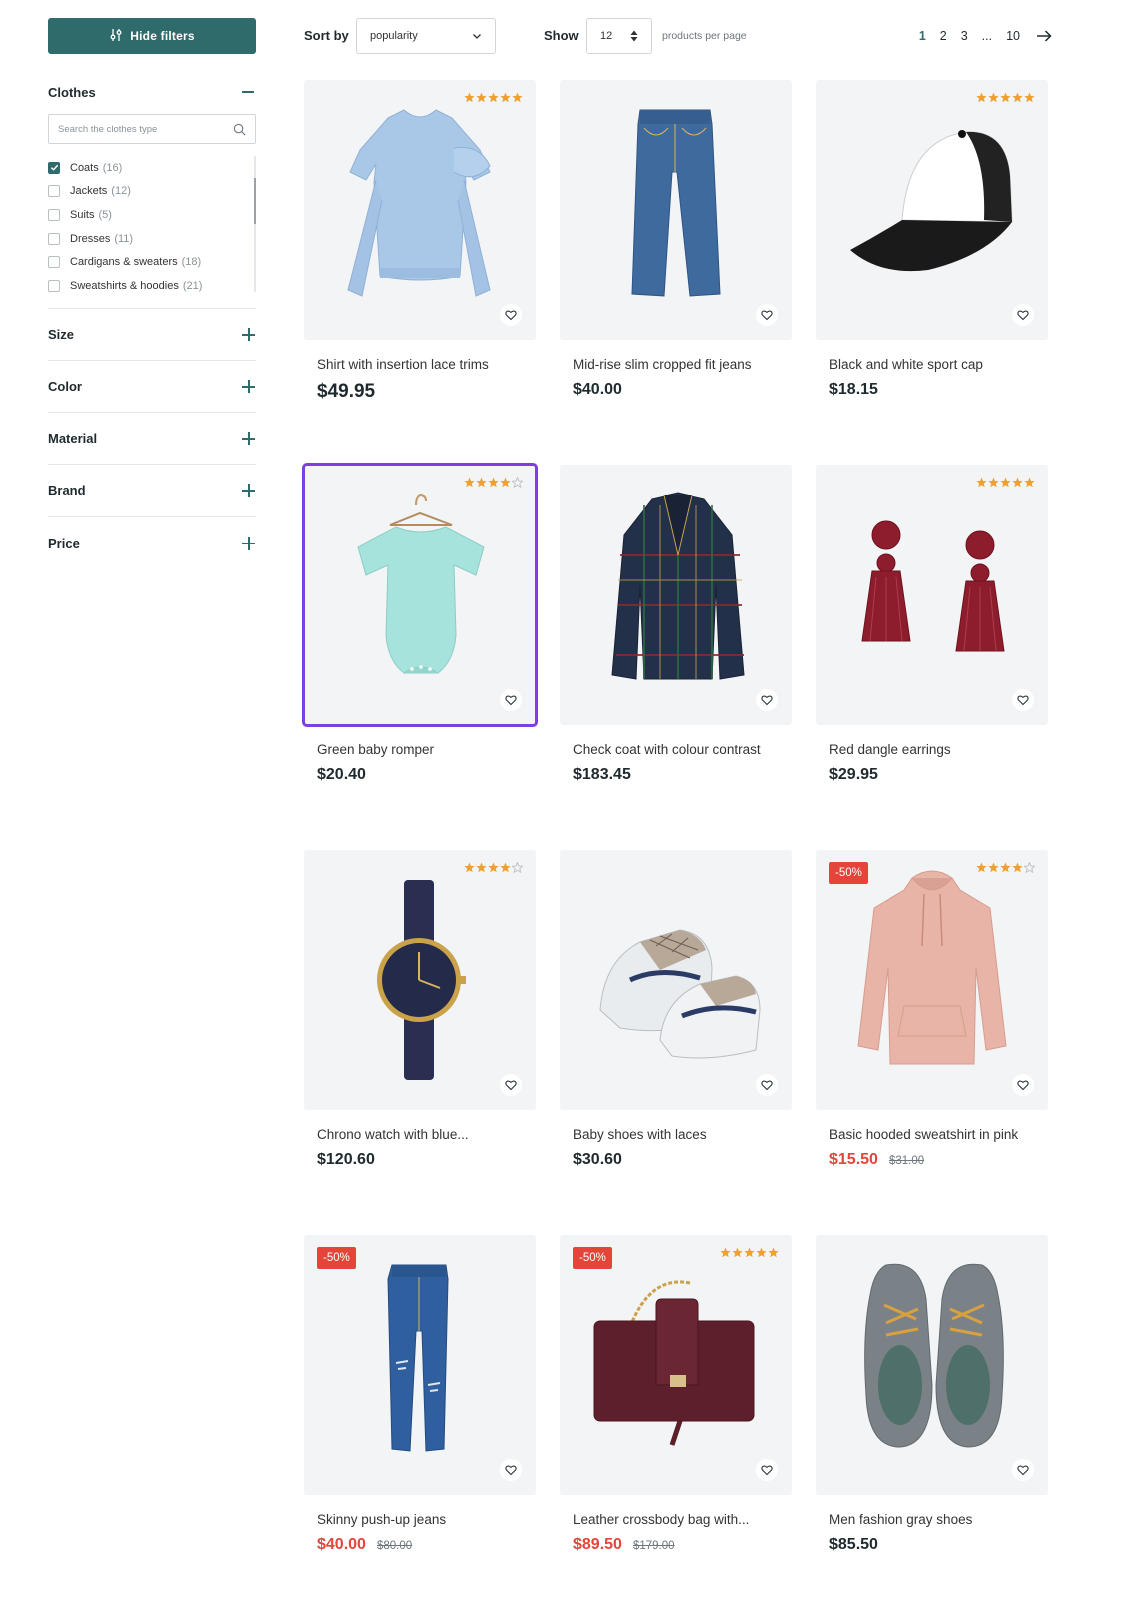 The height and width of the screenshot is (1616, 1140). Describe the element at coordinates (853, 1159) in the screenshot. I see `product-price: $15.50` at that location.